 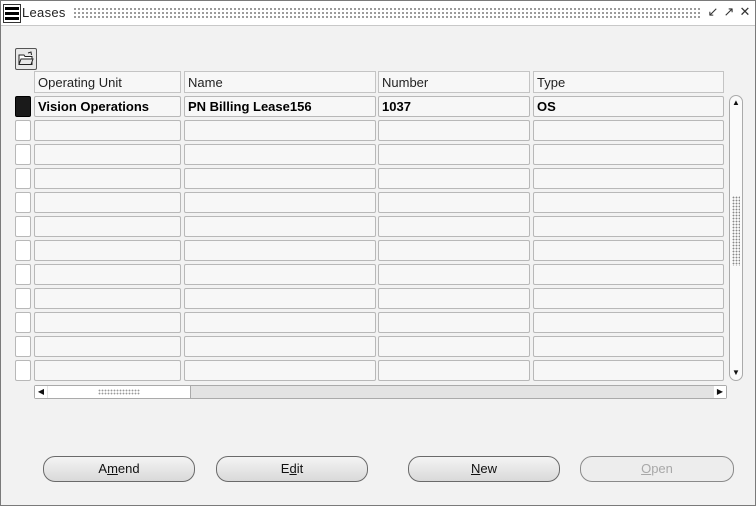 I want to click on folder-open-icon, so click(x=26, y=58).